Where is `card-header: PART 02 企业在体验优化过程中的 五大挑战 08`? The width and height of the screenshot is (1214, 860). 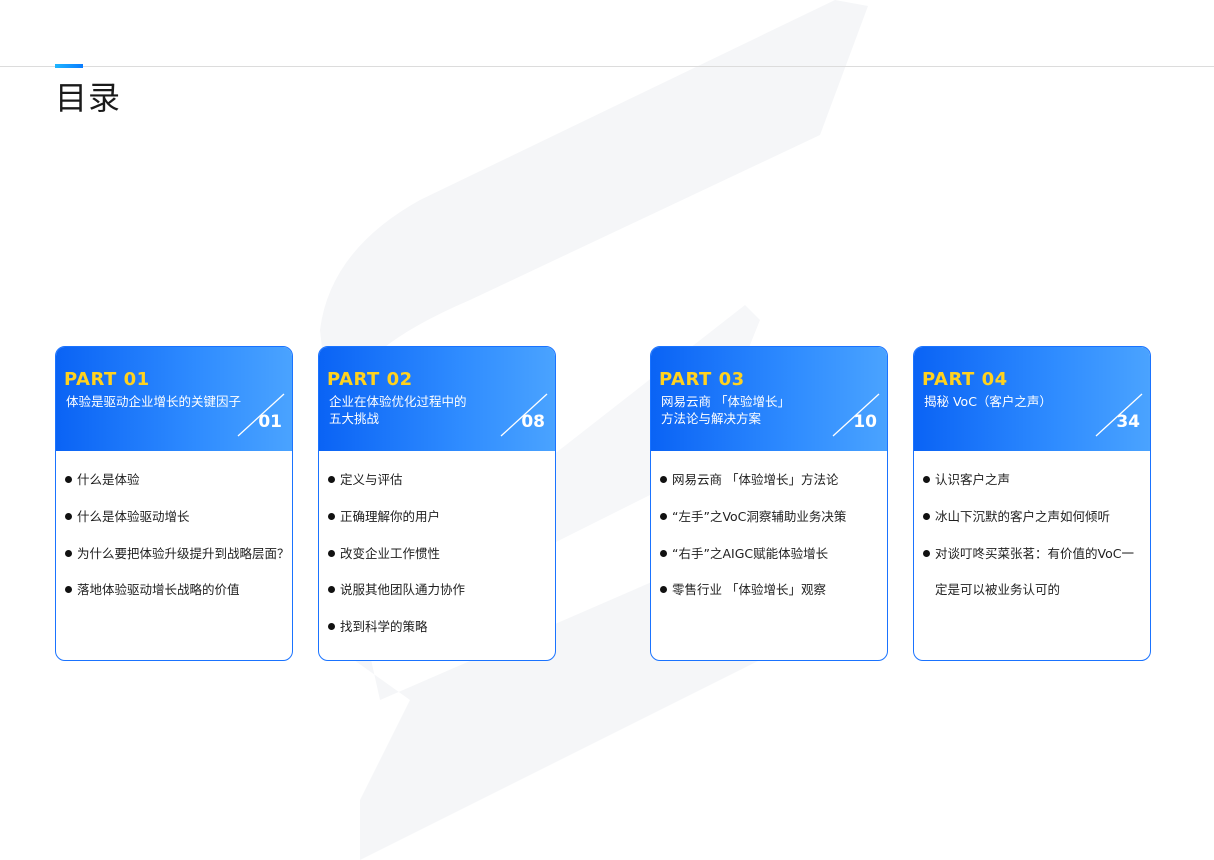
card-header: PART 02 企业在体验优化过程中的 五大挑战 08 is located at coordinates (437, 399).